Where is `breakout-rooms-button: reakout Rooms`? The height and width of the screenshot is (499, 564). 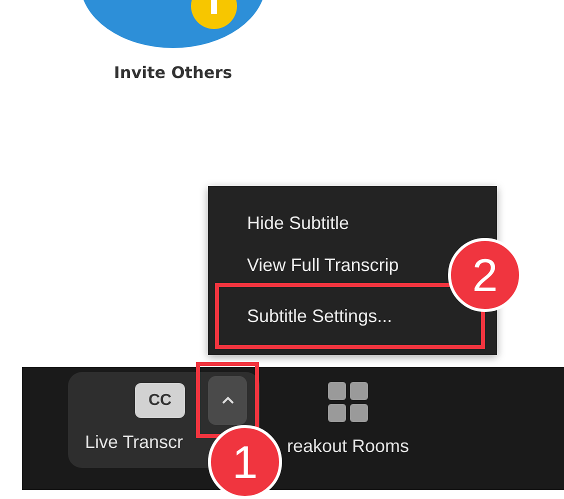
breakout-rooms-button: reakout Rooms is located at coordinates (348, 420).